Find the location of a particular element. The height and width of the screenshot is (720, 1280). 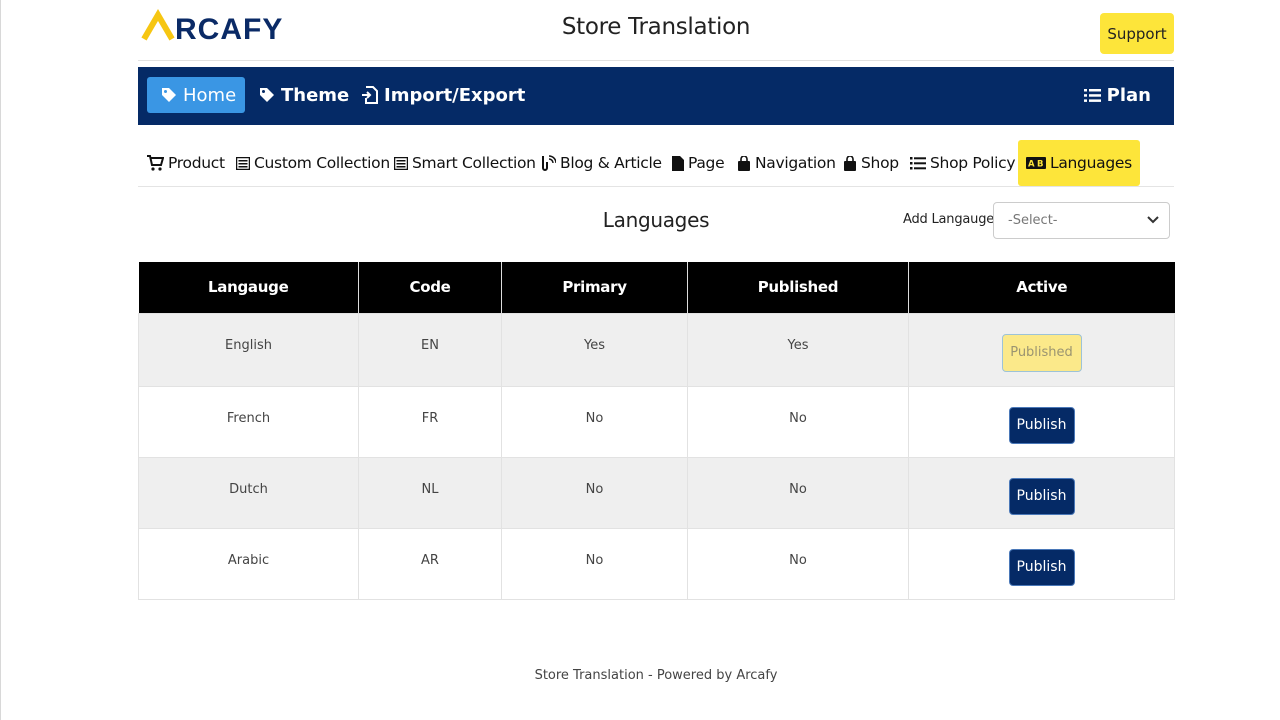

svg-text: B is located at coordinates (1040, 165).